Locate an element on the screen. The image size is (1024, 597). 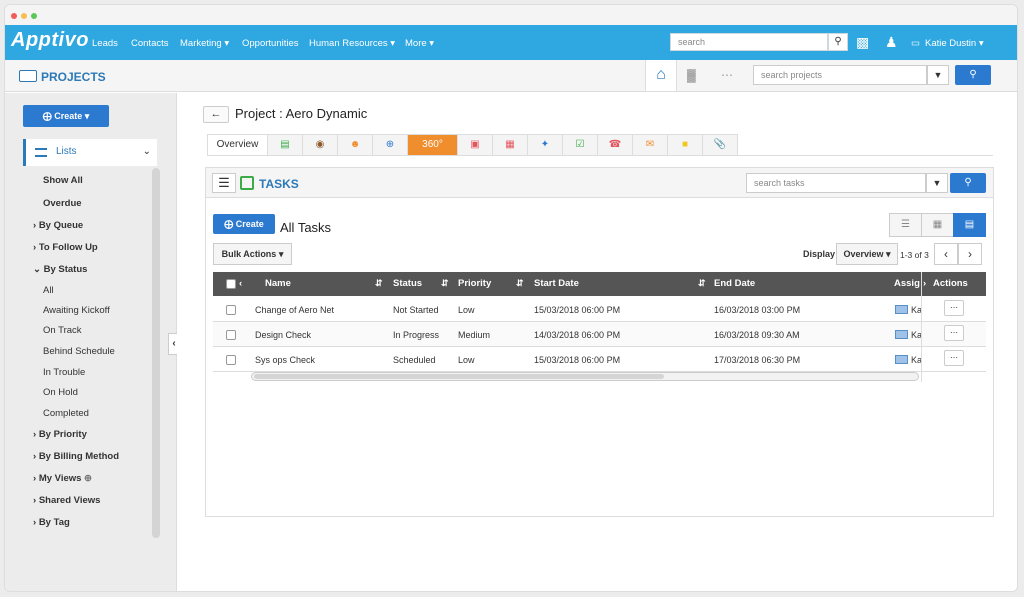
tab-globe: ⊕ is located at coordinates (389, 145).